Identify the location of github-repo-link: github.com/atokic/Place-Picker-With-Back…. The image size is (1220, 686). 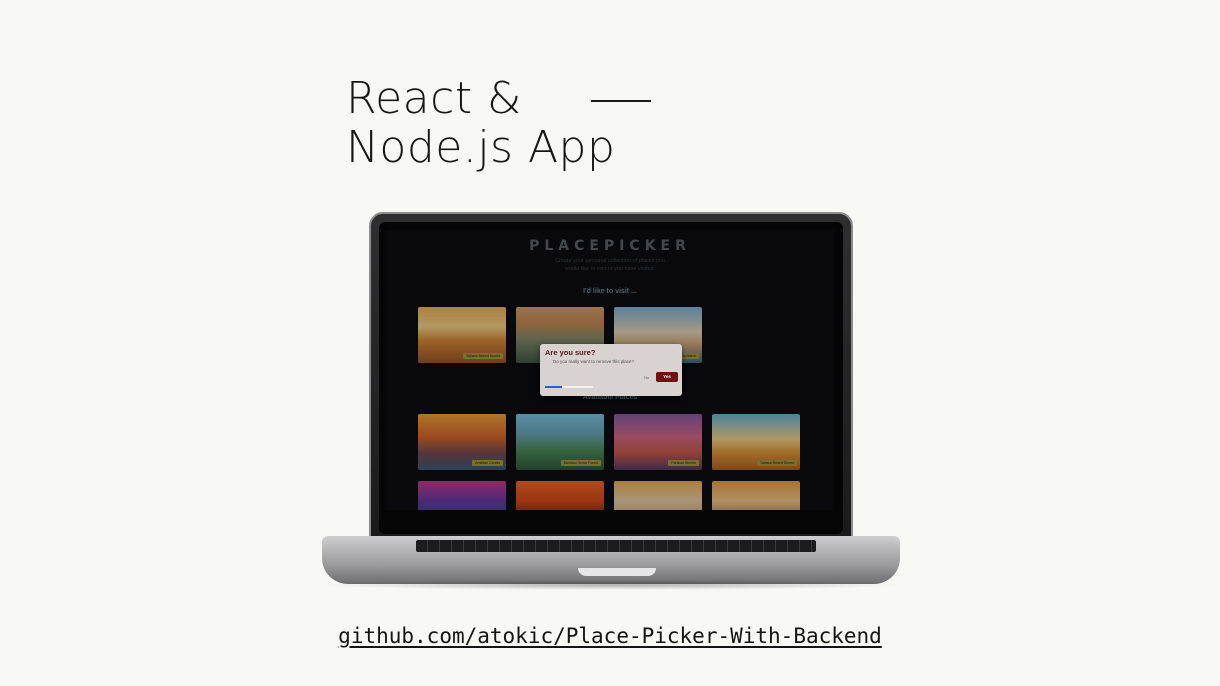
(610, 636).